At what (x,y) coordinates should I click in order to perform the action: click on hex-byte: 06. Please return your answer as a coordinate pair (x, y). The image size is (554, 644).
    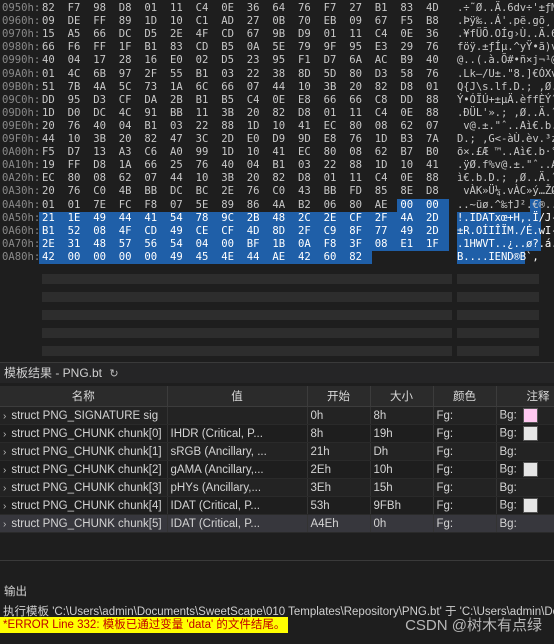
    Looking at the image, I should click on (331, 205).